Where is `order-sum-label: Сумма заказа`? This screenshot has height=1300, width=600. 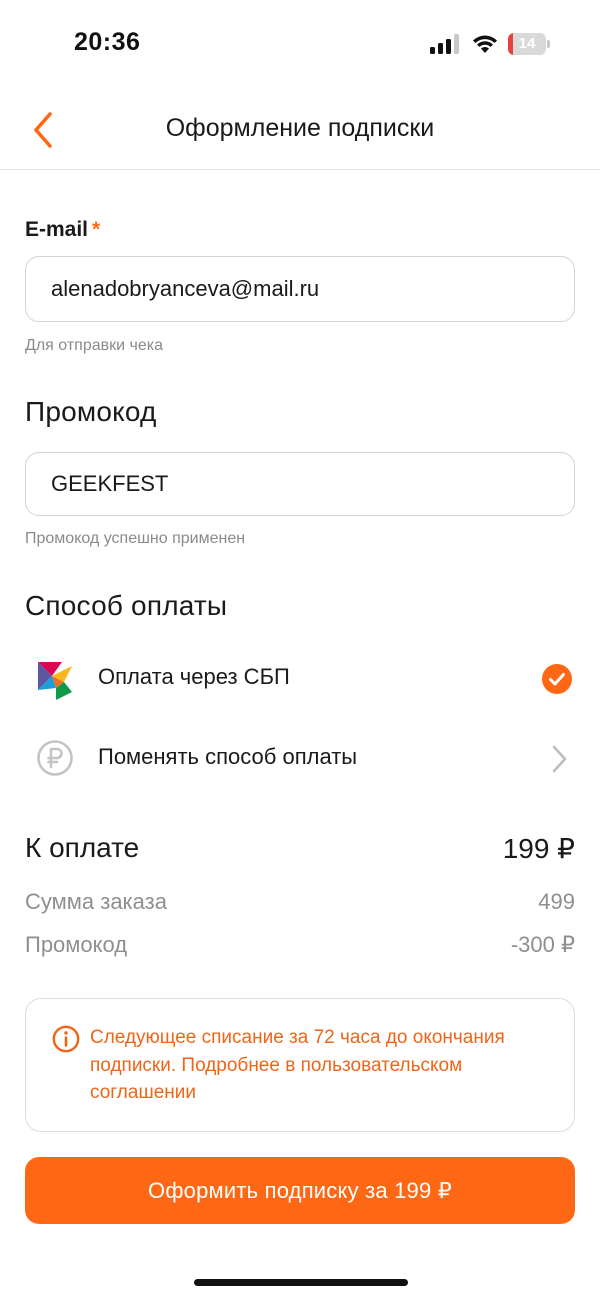 order-sum-label: Сумма заказа is located at coordinates (96, 901).